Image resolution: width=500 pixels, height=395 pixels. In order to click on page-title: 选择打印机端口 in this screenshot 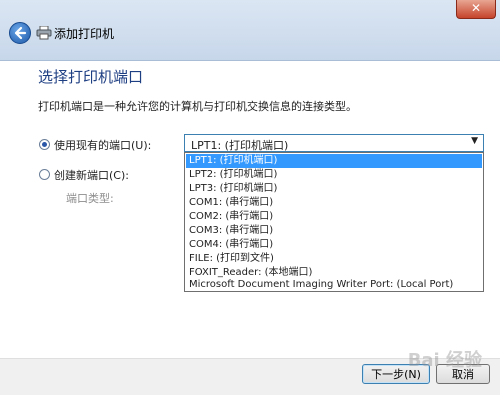, I will do `click(91, 77)`.